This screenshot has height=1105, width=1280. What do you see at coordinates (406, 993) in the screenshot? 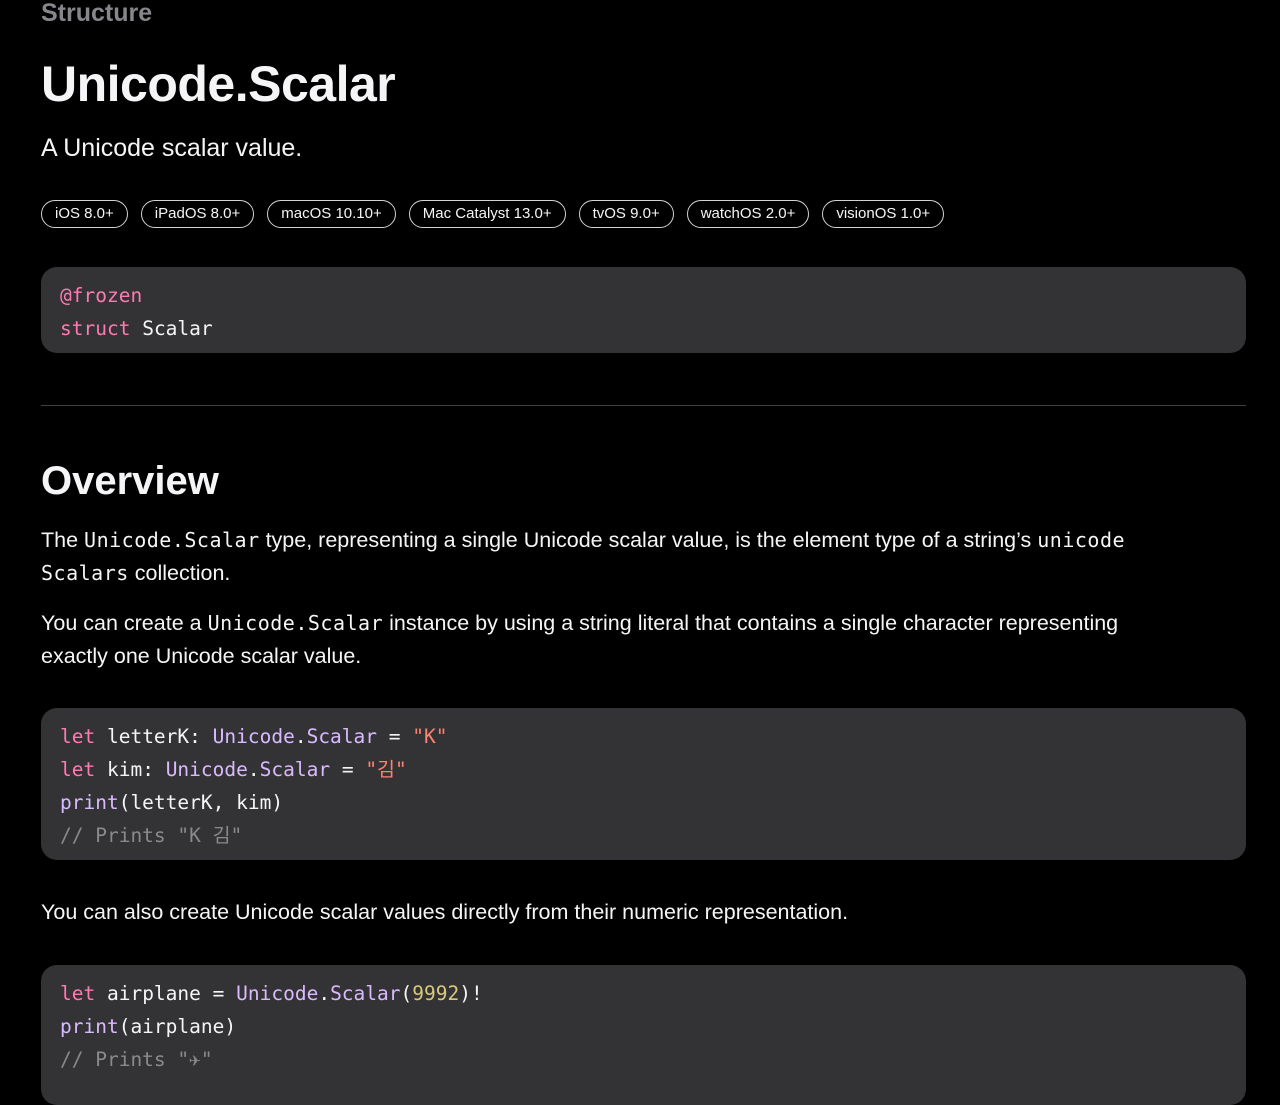
I see `code-punctuation: (` at bounding box center [406, 993].